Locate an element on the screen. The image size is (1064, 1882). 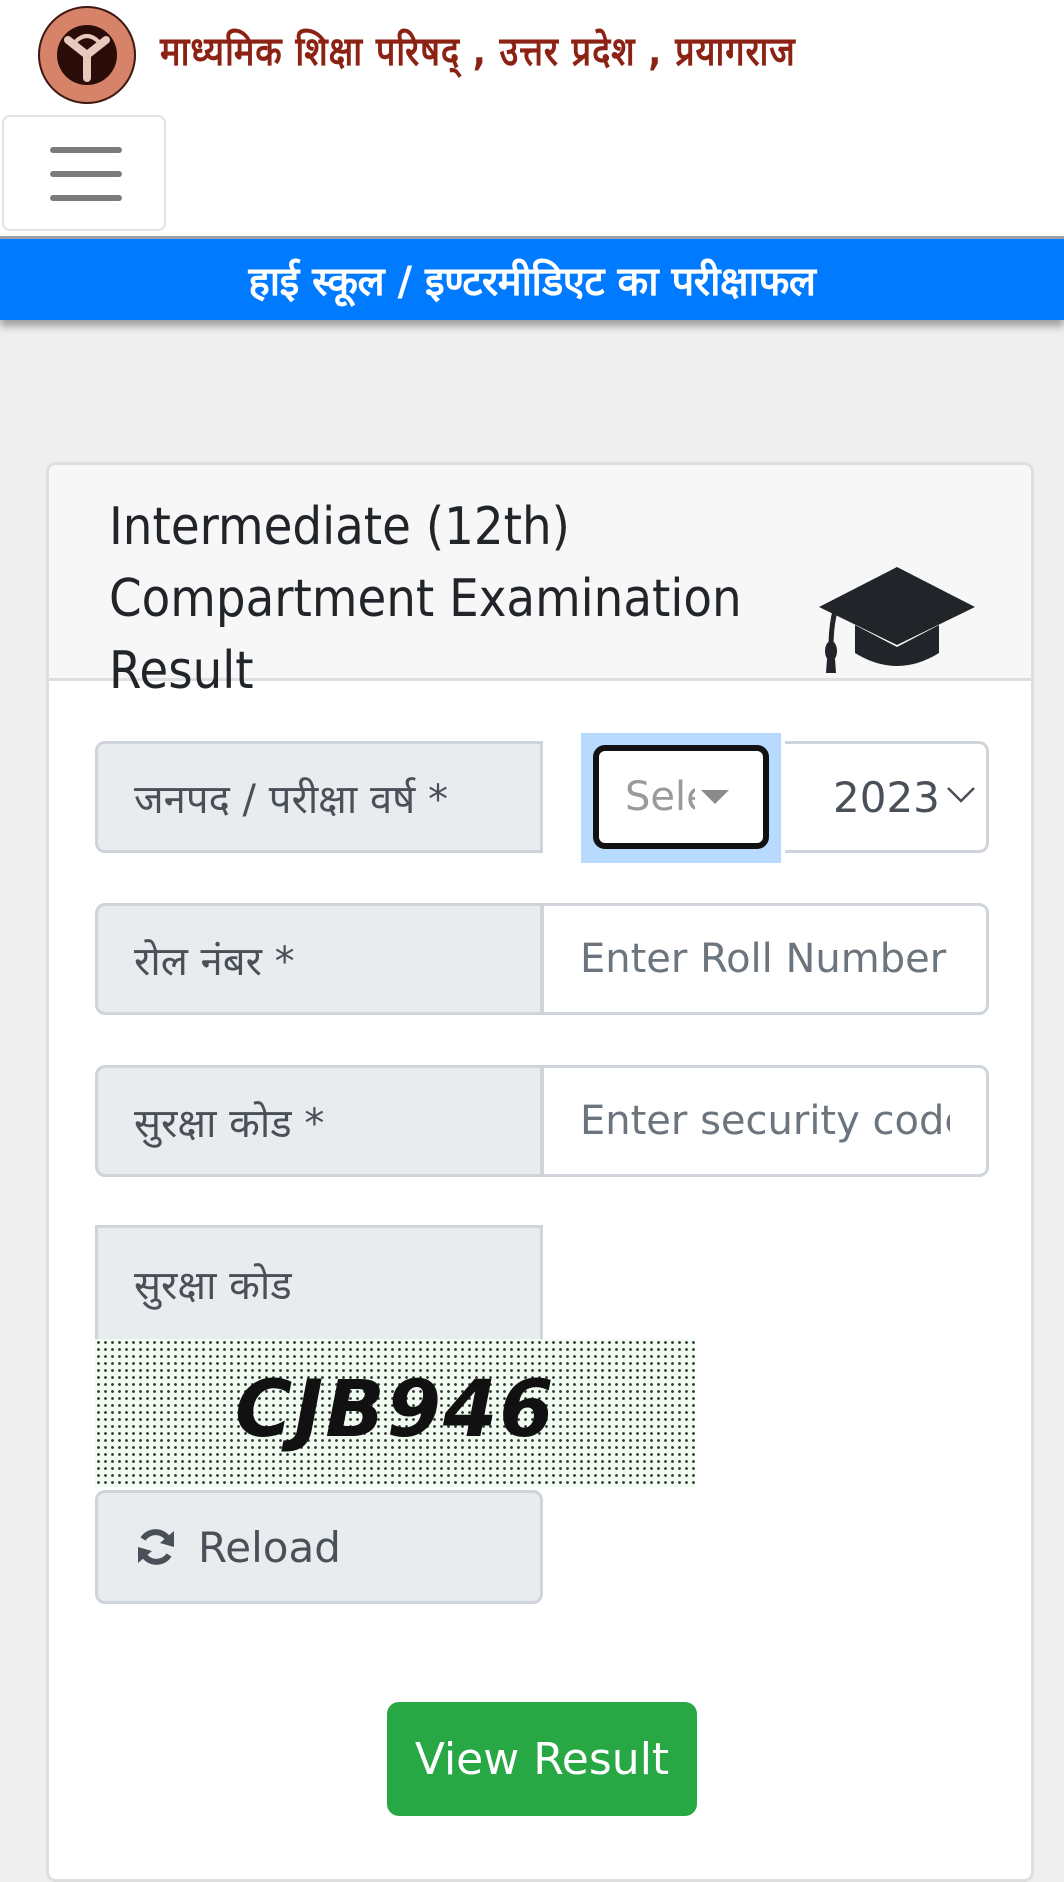
district-year-group: जनपद / परीक्षा वर्ष * Sele 2023 is located at coordinates (542, 798).